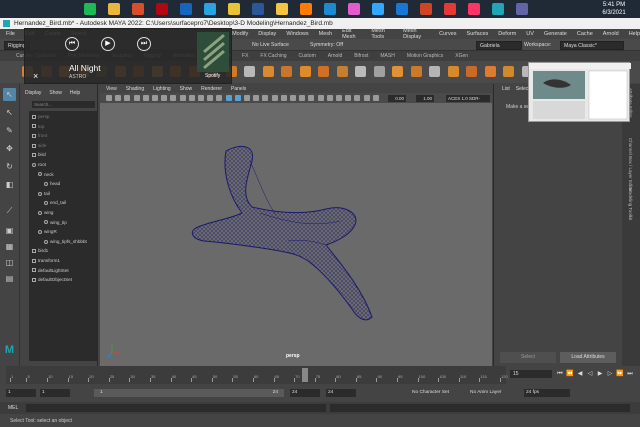 Image resolution: width=640 pixels, height=427 pixels. Describe the element at coordinates (9, 278) in the screenshot. I see `outliner-layout-icon: ▤` at that location.